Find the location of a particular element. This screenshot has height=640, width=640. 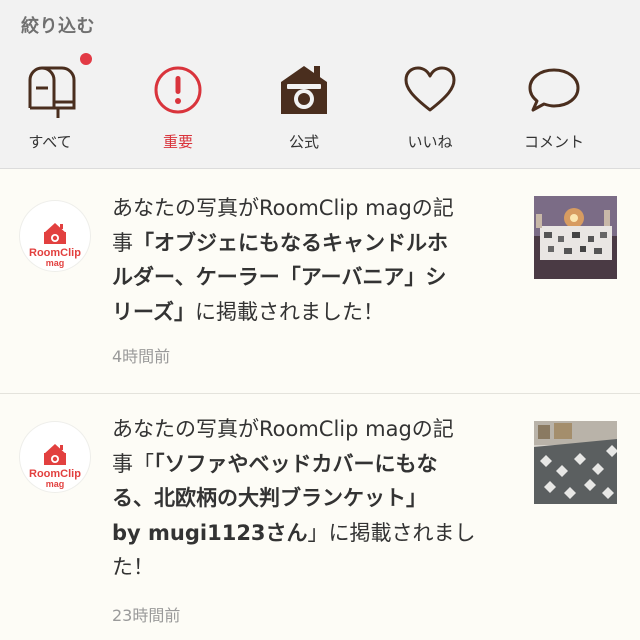

article-title: 「オブジェにもなるキャンドルホ is located at coordinates (290, 243).